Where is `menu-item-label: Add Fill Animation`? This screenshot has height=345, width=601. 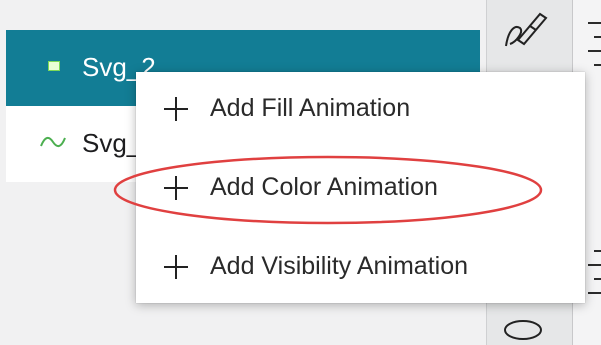 menu-item-label: Add Fill Animation is located at coordinates (310, 108).